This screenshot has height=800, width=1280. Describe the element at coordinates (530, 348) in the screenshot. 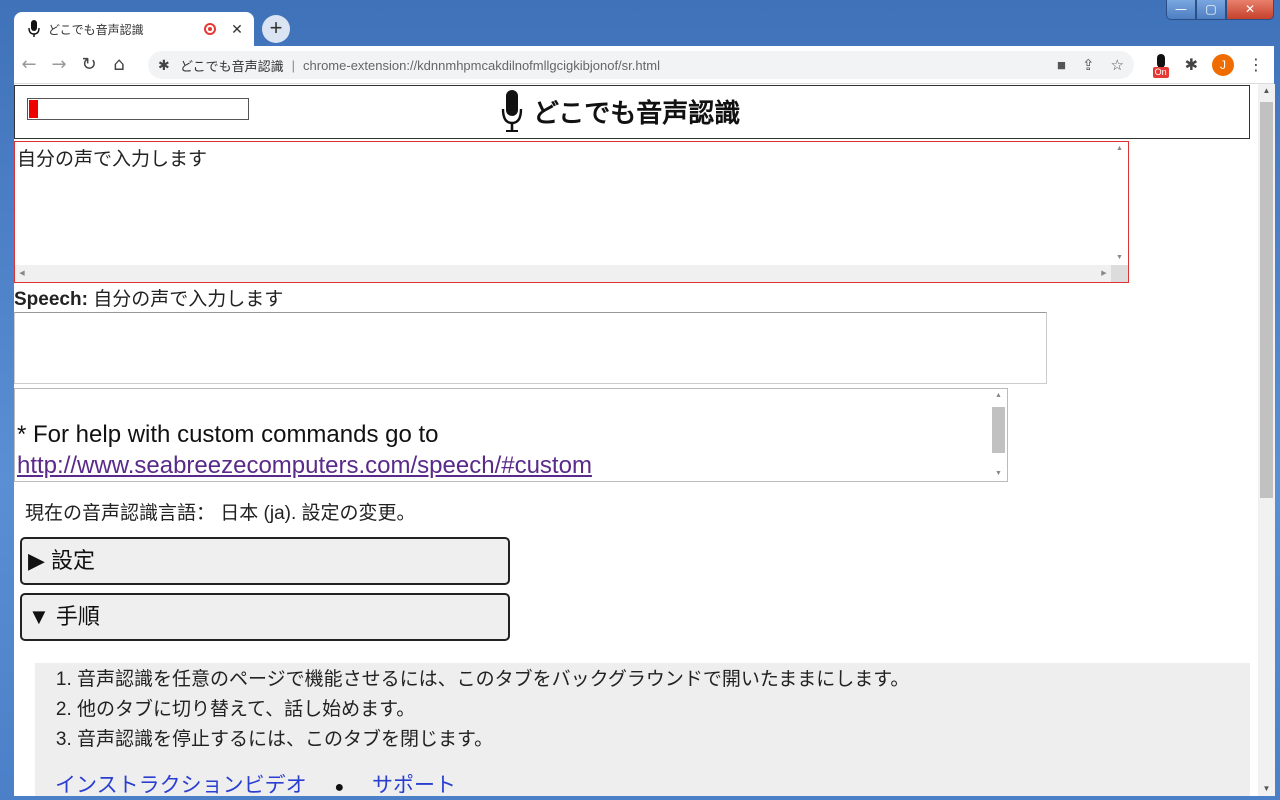

I see `speech-output-box` at that location.